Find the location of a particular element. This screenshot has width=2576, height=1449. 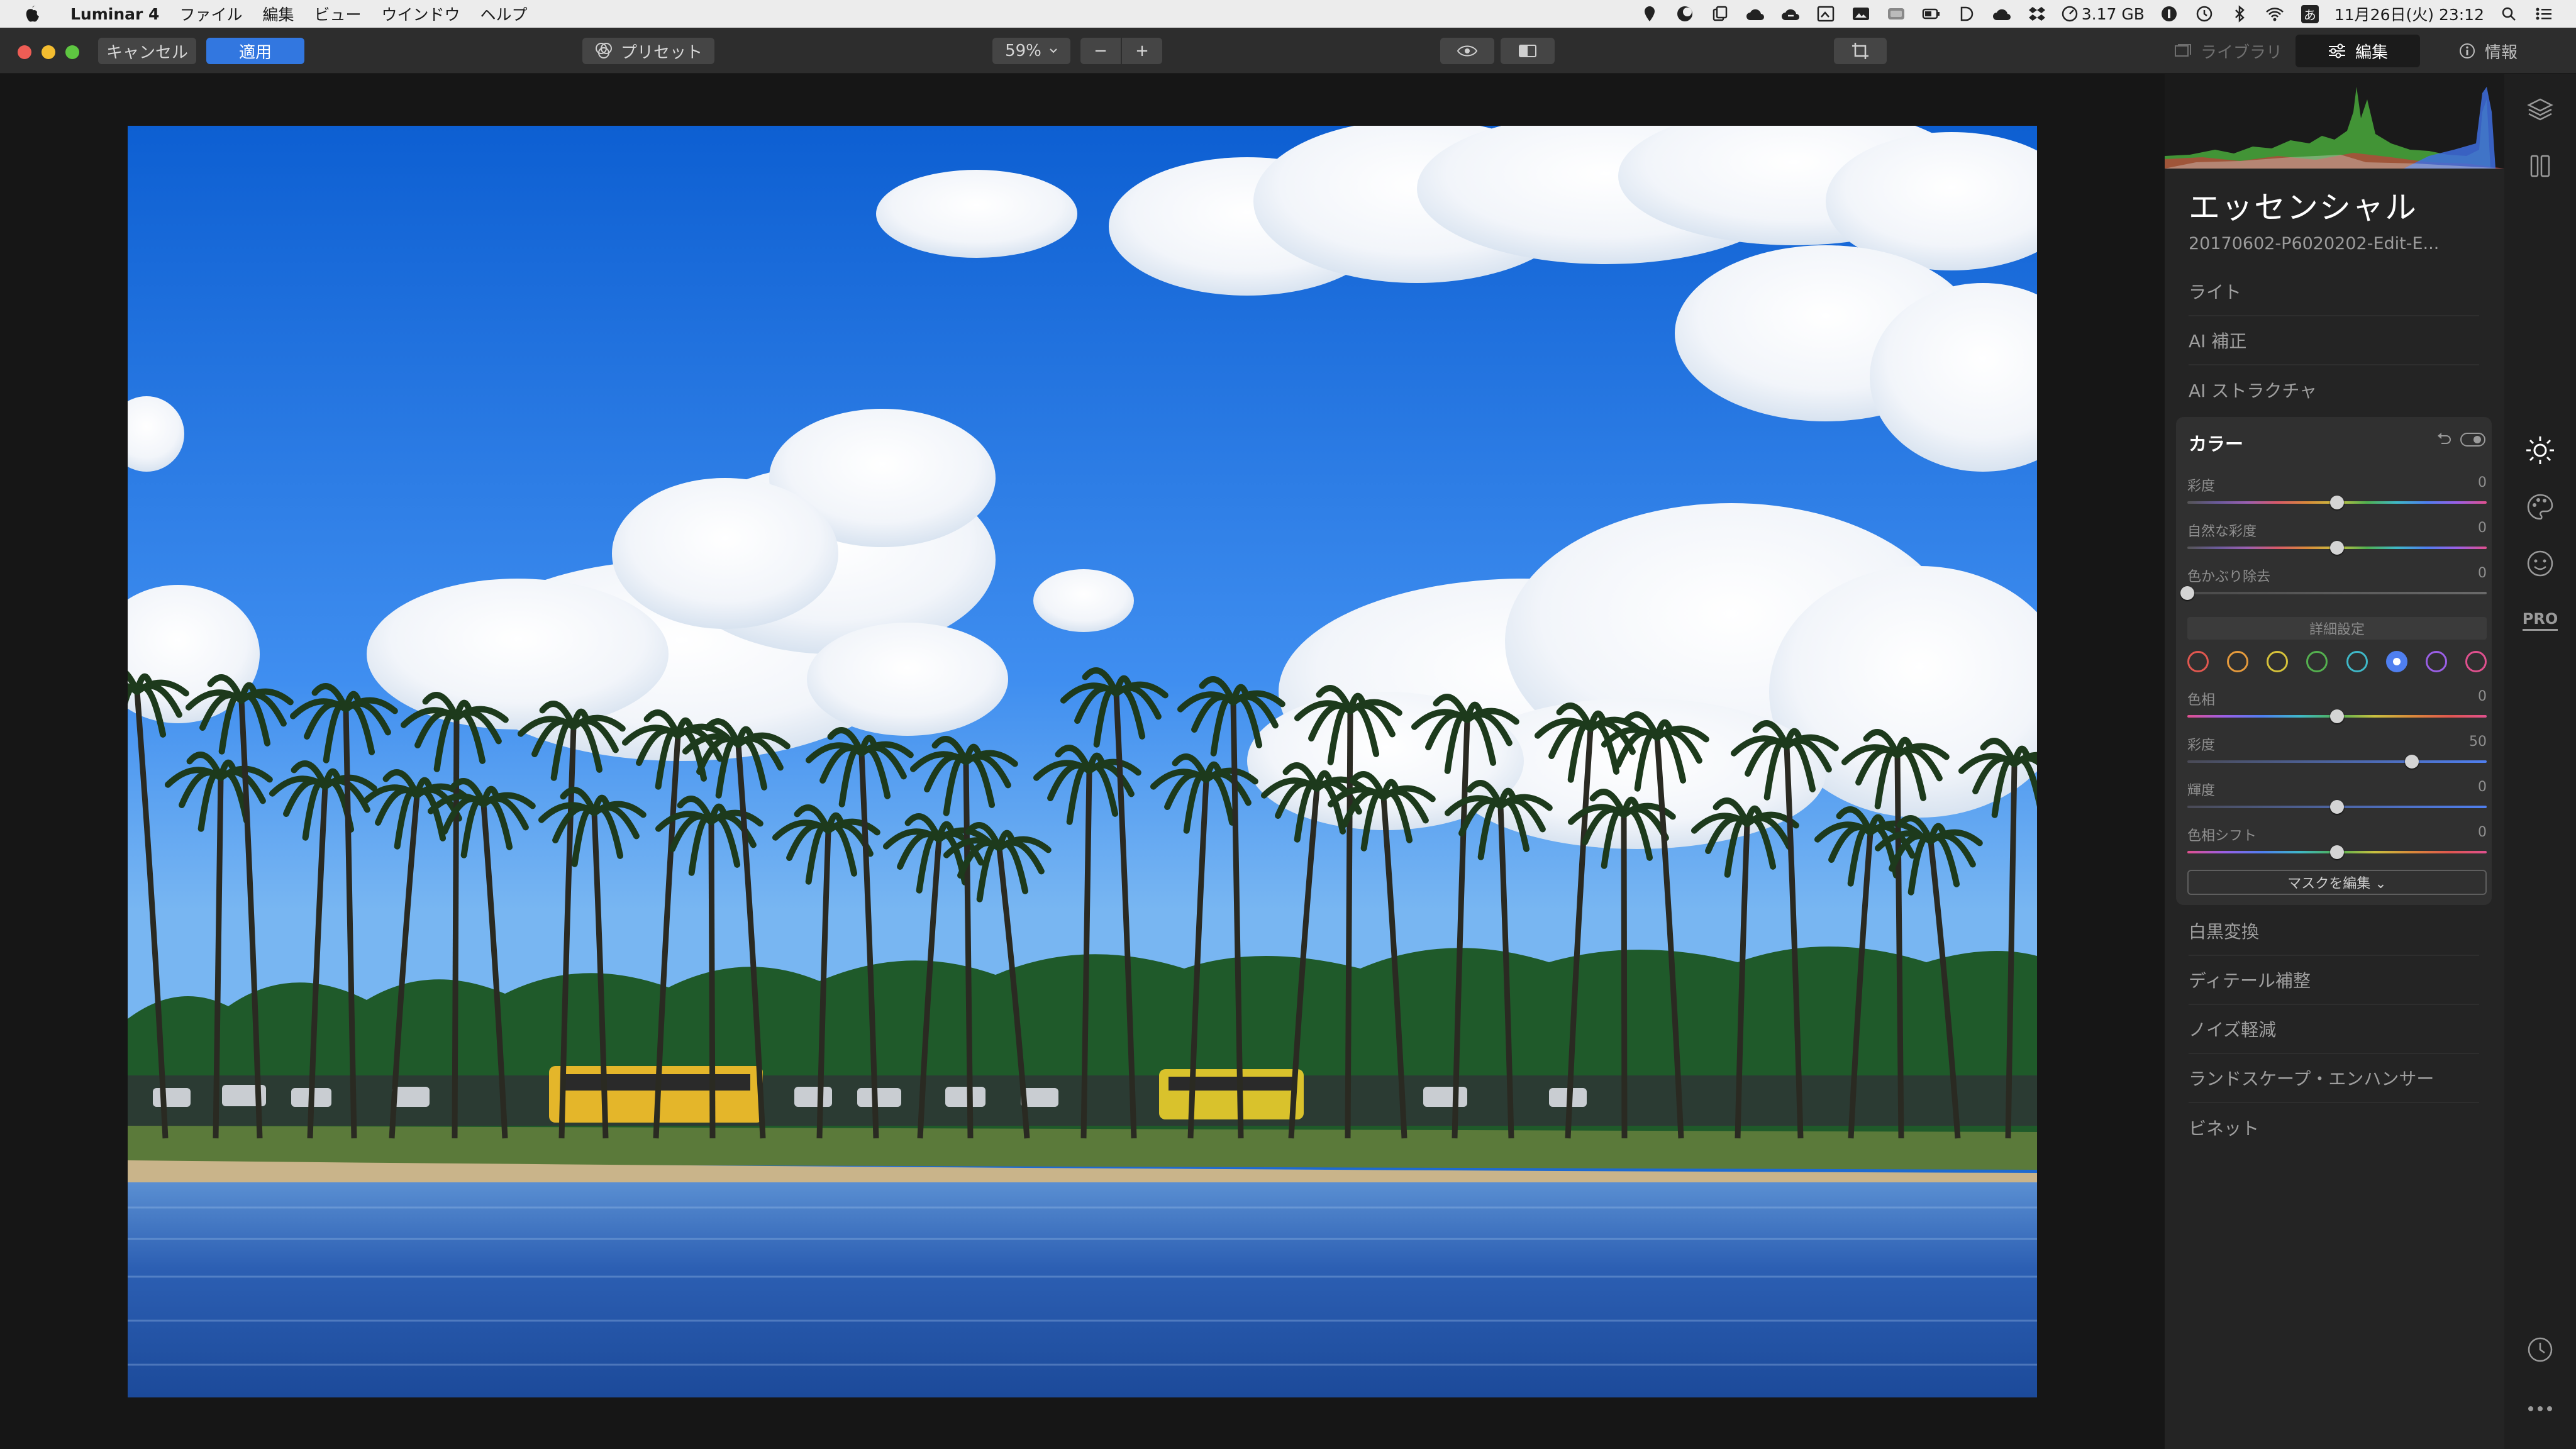

menu-help: ヘルプ is located at coordinates (504, 14).